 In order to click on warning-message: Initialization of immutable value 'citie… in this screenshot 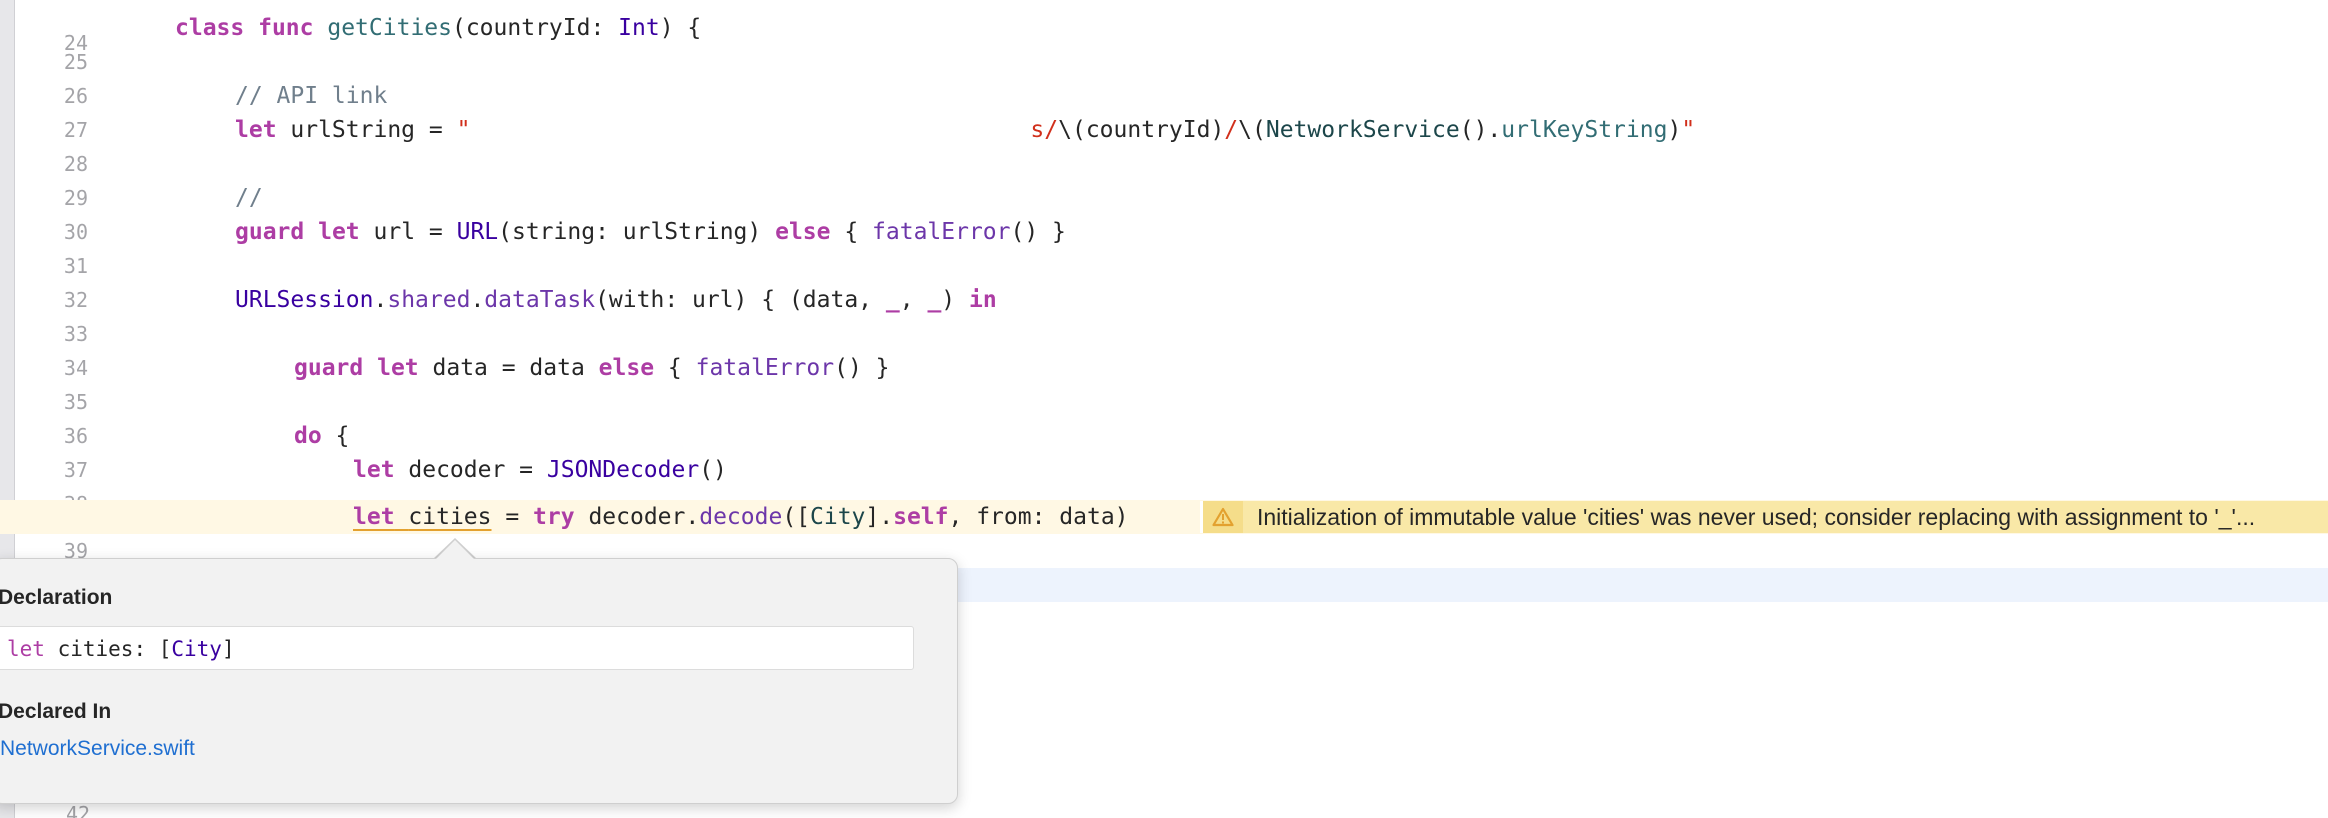, I will do `click(1756, 517)`.